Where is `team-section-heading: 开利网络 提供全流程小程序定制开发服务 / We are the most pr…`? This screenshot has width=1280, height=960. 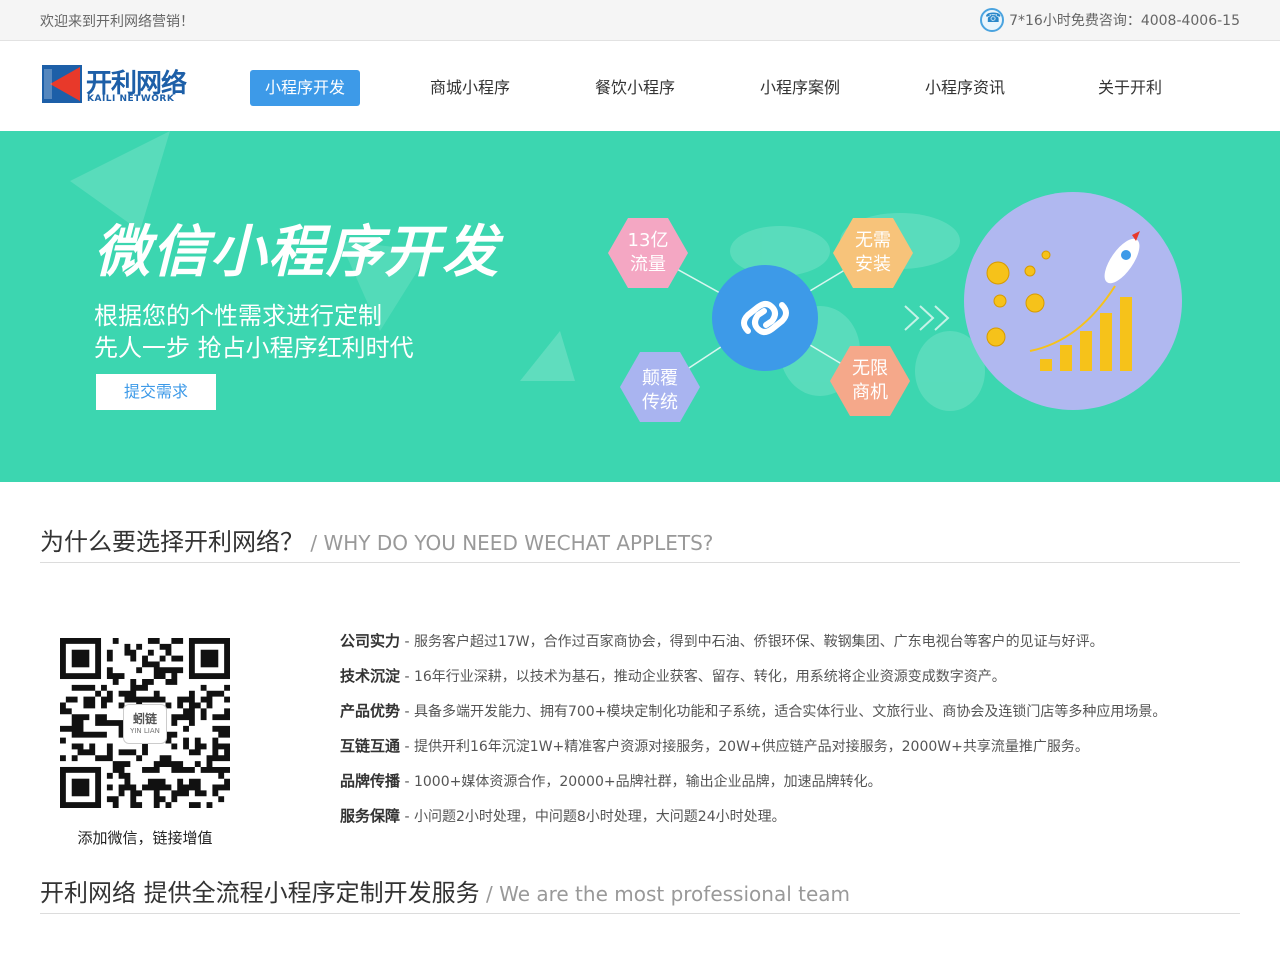 team-section-heading: 开利网络 提供全流程小程序定制开发服务 / We are the most pr… is located at coordinates (640, 893).